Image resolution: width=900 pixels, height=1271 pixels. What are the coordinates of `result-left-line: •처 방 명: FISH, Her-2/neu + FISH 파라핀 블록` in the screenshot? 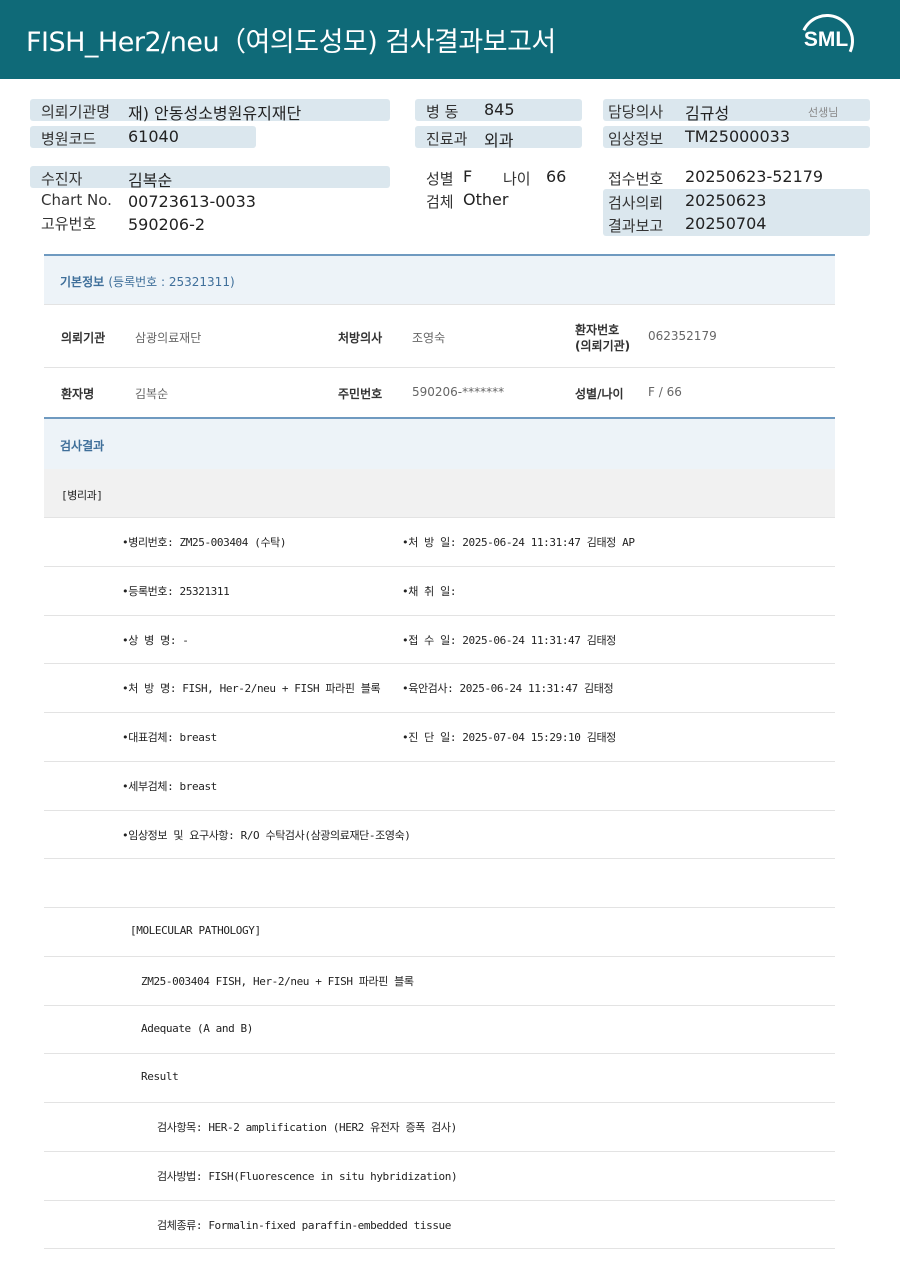 It's located at (251, 688).